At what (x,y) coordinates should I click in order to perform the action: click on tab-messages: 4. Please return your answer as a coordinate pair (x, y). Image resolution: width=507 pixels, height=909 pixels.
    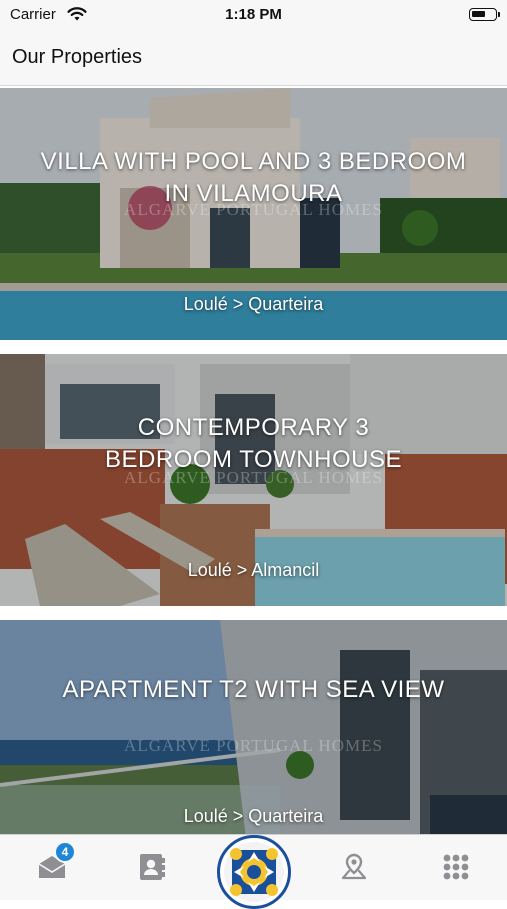
    Looking at the image, I should click on (54, 865).